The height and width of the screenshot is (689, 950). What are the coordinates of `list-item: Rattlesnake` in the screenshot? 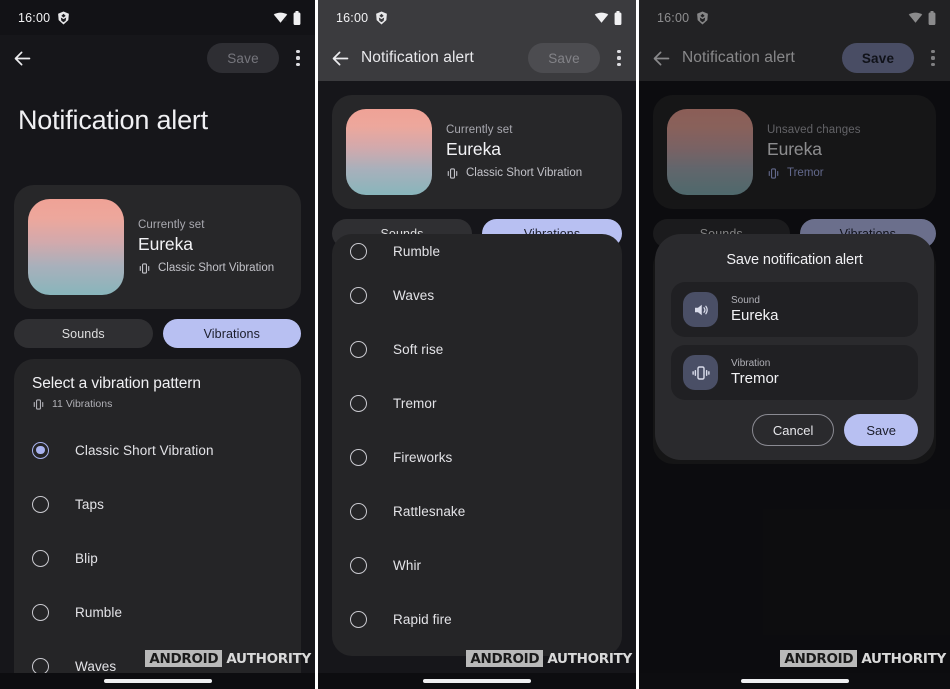 It's located at (477, 511).